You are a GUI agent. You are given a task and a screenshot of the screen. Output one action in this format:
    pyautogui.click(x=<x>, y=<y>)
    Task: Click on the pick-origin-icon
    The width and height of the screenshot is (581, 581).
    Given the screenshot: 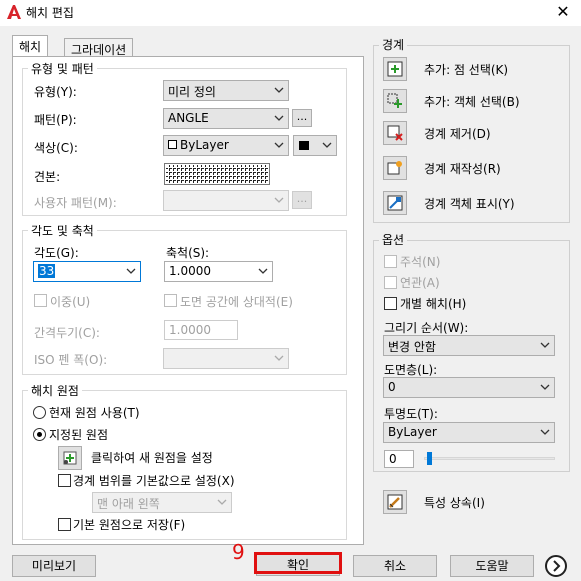 What is the action you would take?
    pyautogui.click(x=70, y=458)
    